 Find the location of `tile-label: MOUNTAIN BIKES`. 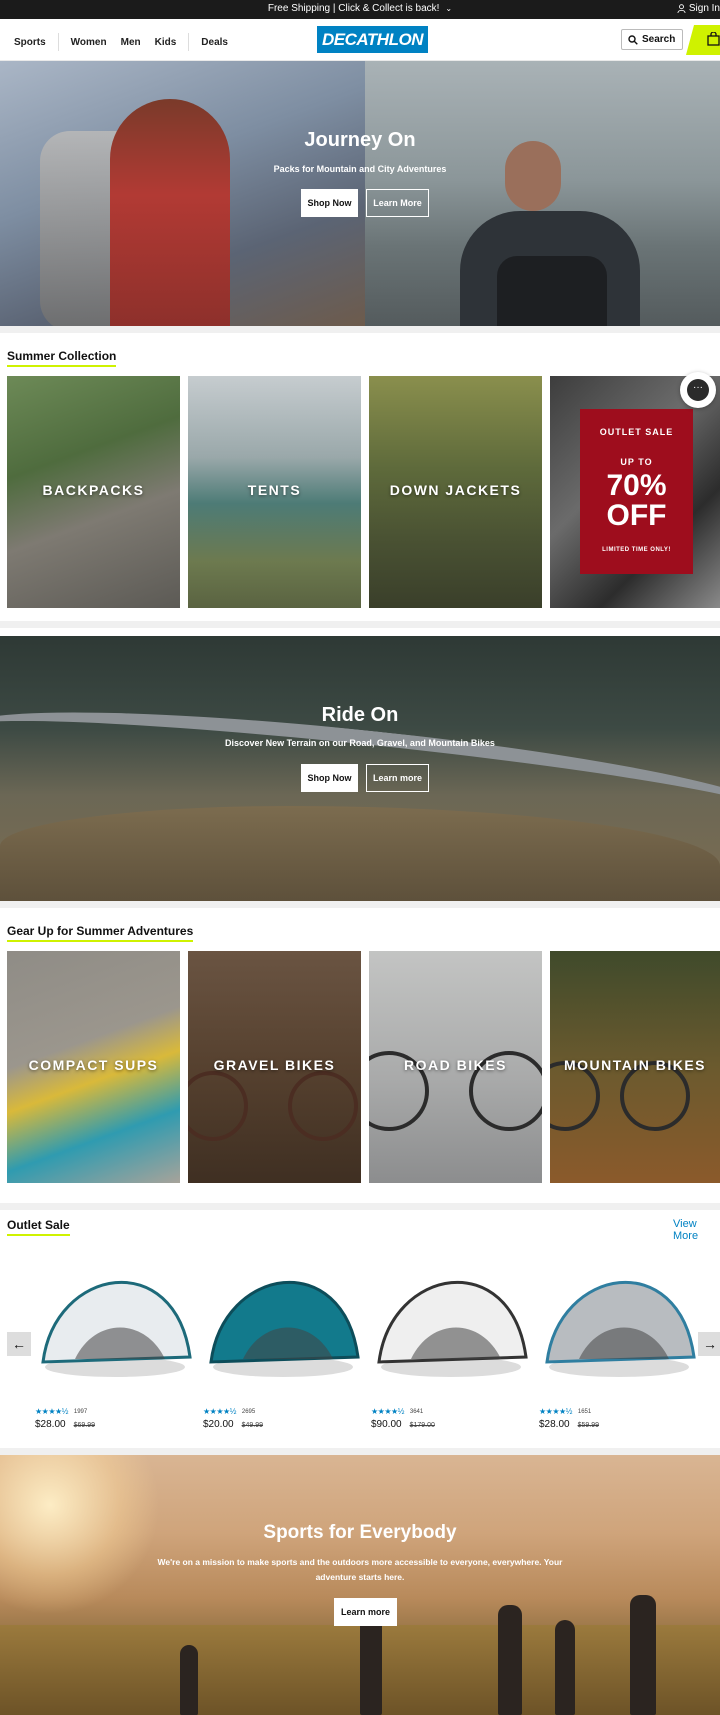

tile-label: MOUNTAIN BIKES is located at coordinates (635, 1065).